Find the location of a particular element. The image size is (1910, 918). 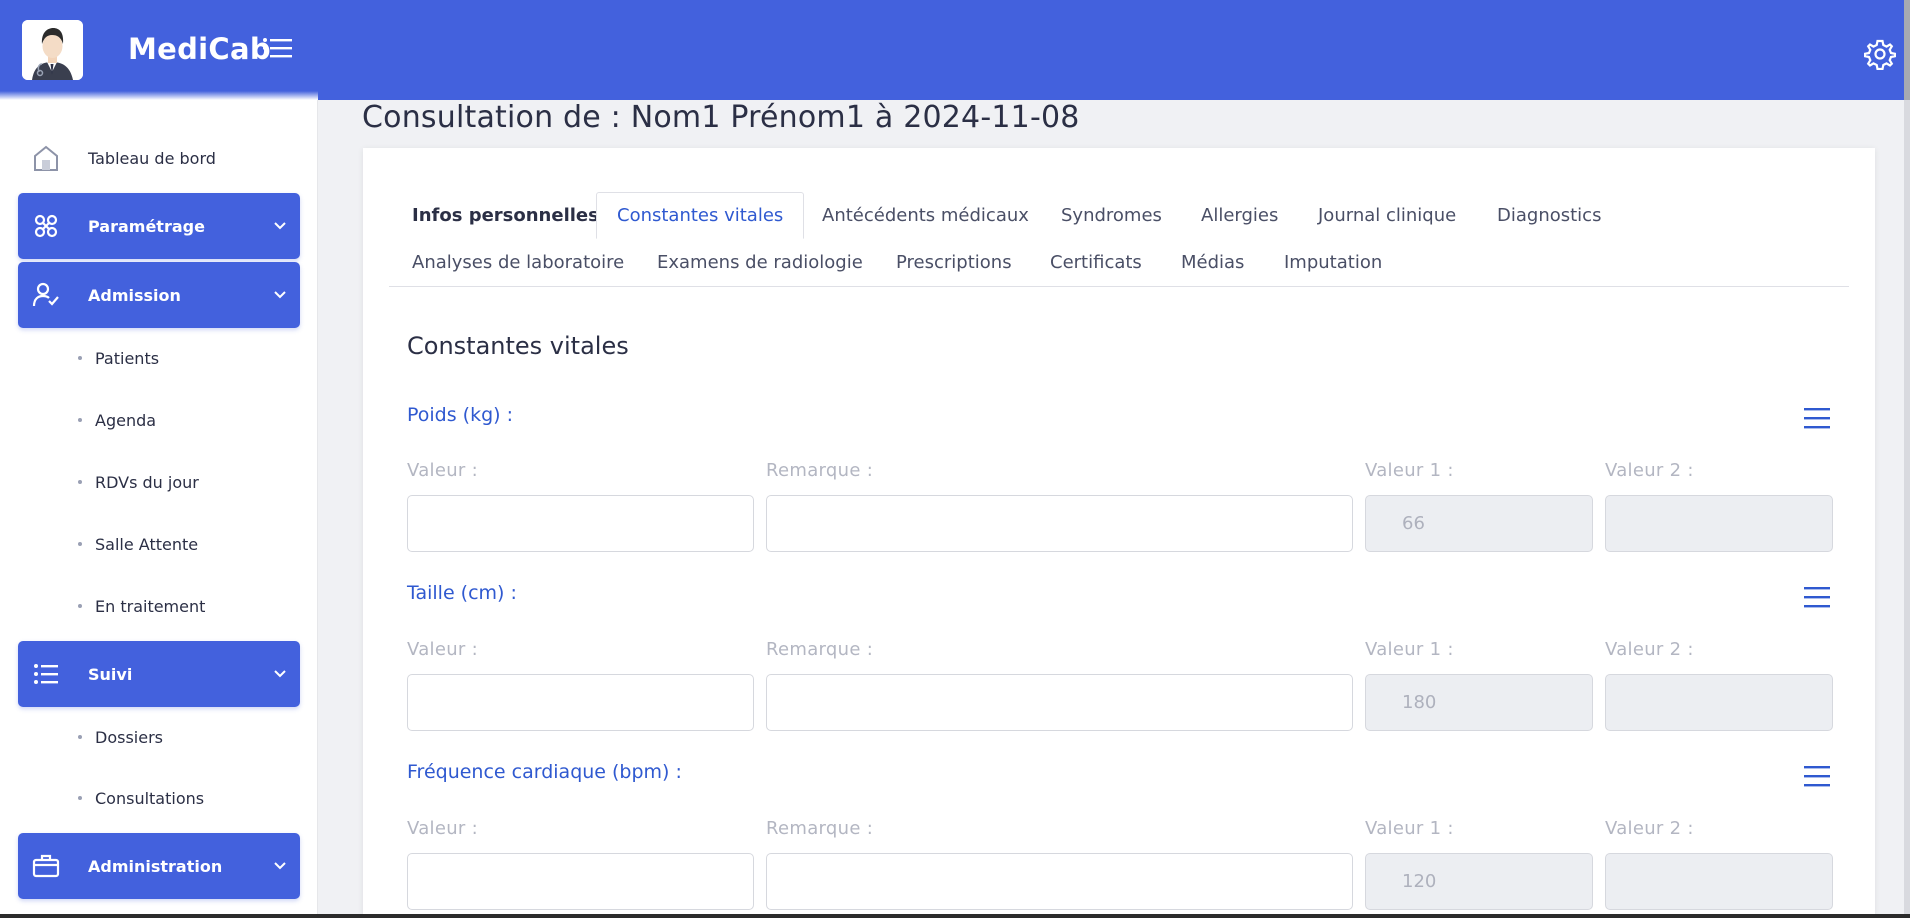

sidebar-item-consultations: Consultations is located at coordinates (141, 798).